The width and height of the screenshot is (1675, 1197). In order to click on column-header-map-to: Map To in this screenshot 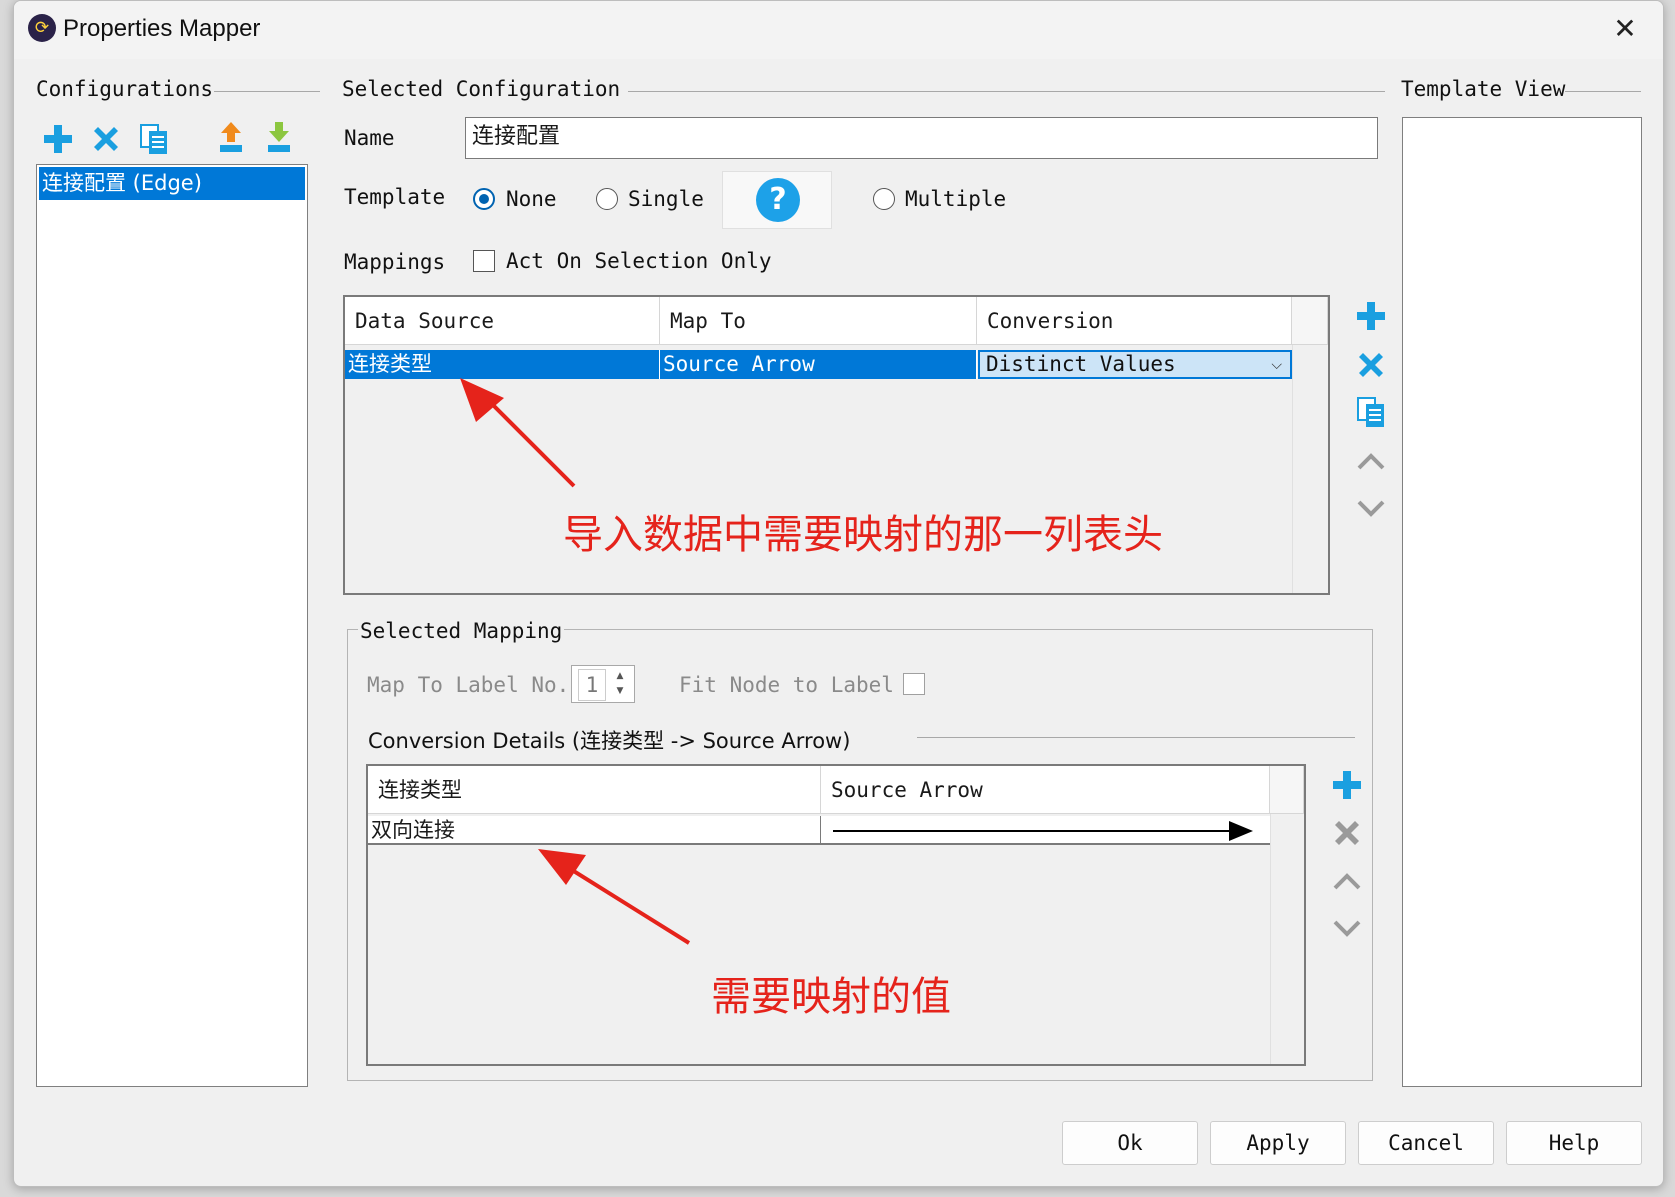, I will do `click(818, 321)`.